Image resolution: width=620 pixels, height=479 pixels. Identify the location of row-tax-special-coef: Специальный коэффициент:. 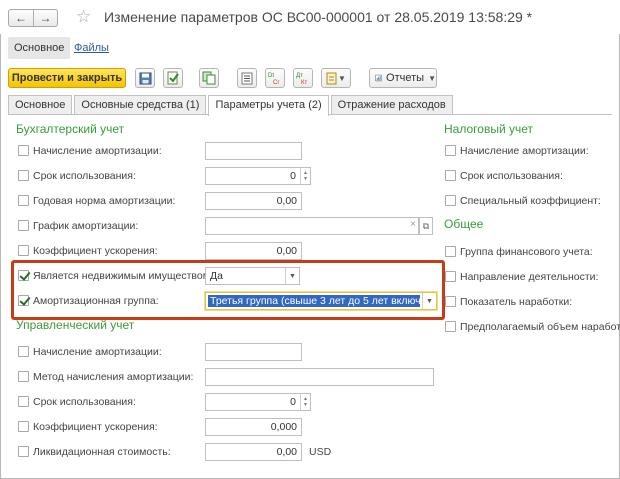
(529, 201).